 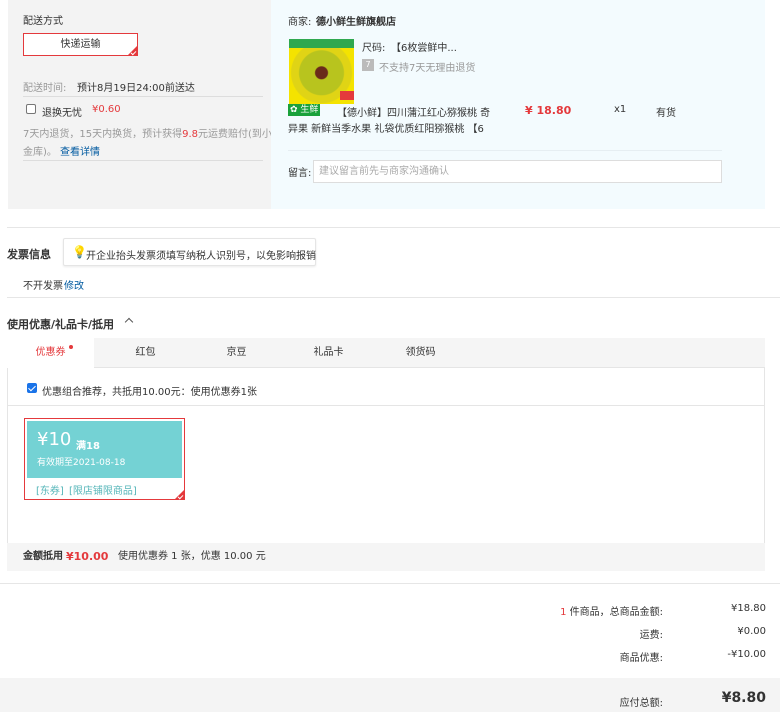 I want to click on invoice-status: 不开发票, so click(x=43, y=286).